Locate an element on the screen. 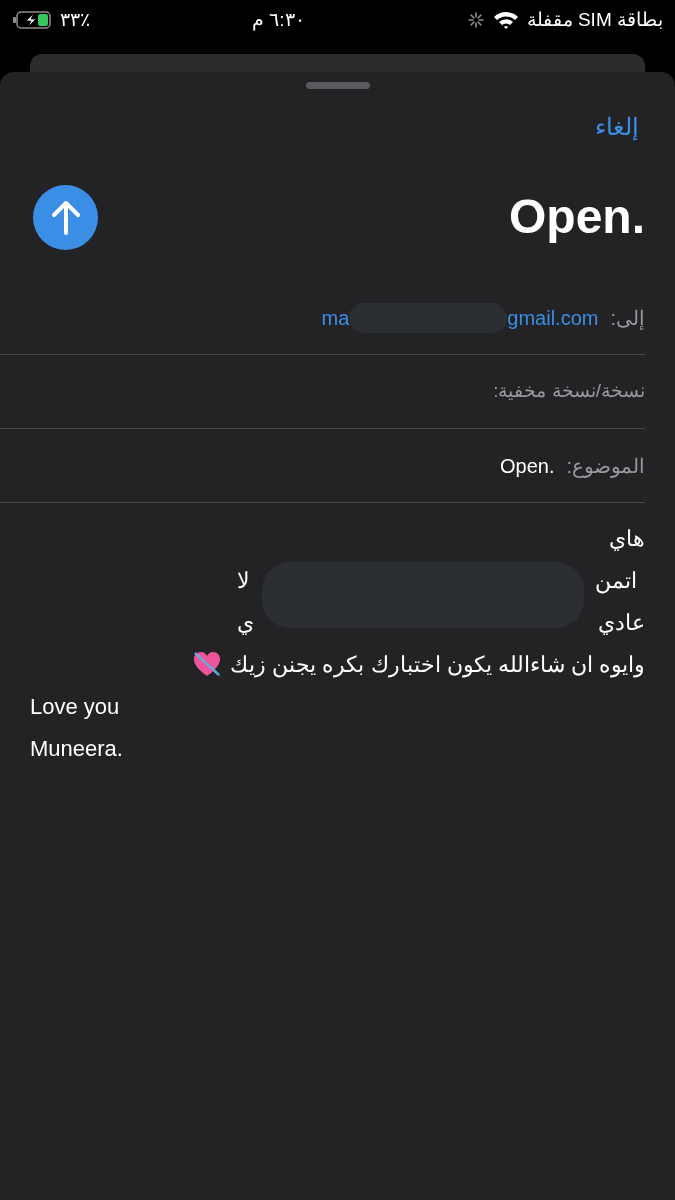 The width and height of the screenshot is (675, 1200). loading-icon is located at coordinates (475, 20).